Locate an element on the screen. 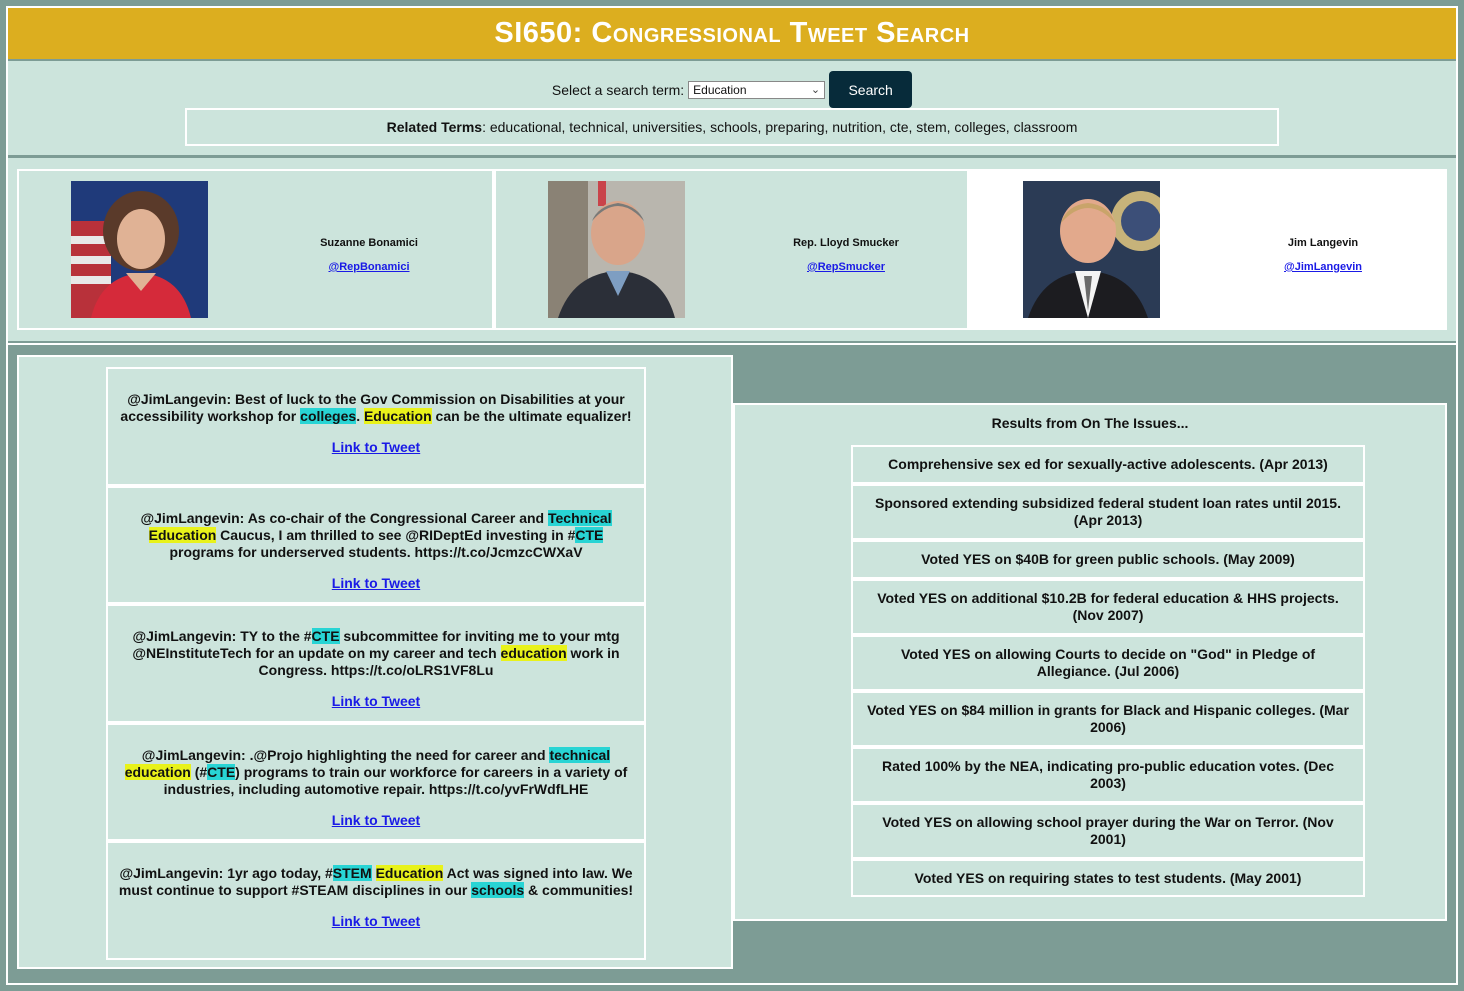  rep-handle-link: @RepBonamici is located at coordinates (369, 267).